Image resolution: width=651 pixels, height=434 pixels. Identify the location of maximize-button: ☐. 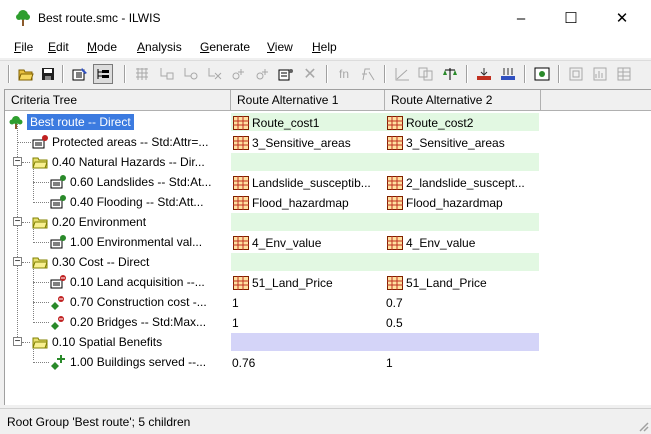
(571, 18).